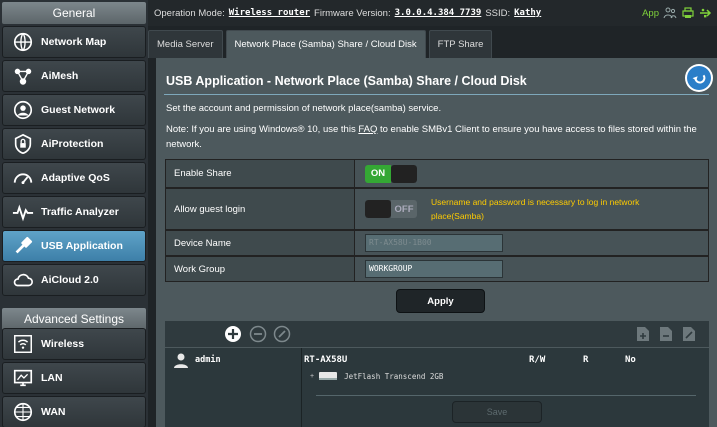  What do you see at coordinates (440, 301) in the screenshot?
I see `apply-button: Apply` at bounding box center [440, 301].